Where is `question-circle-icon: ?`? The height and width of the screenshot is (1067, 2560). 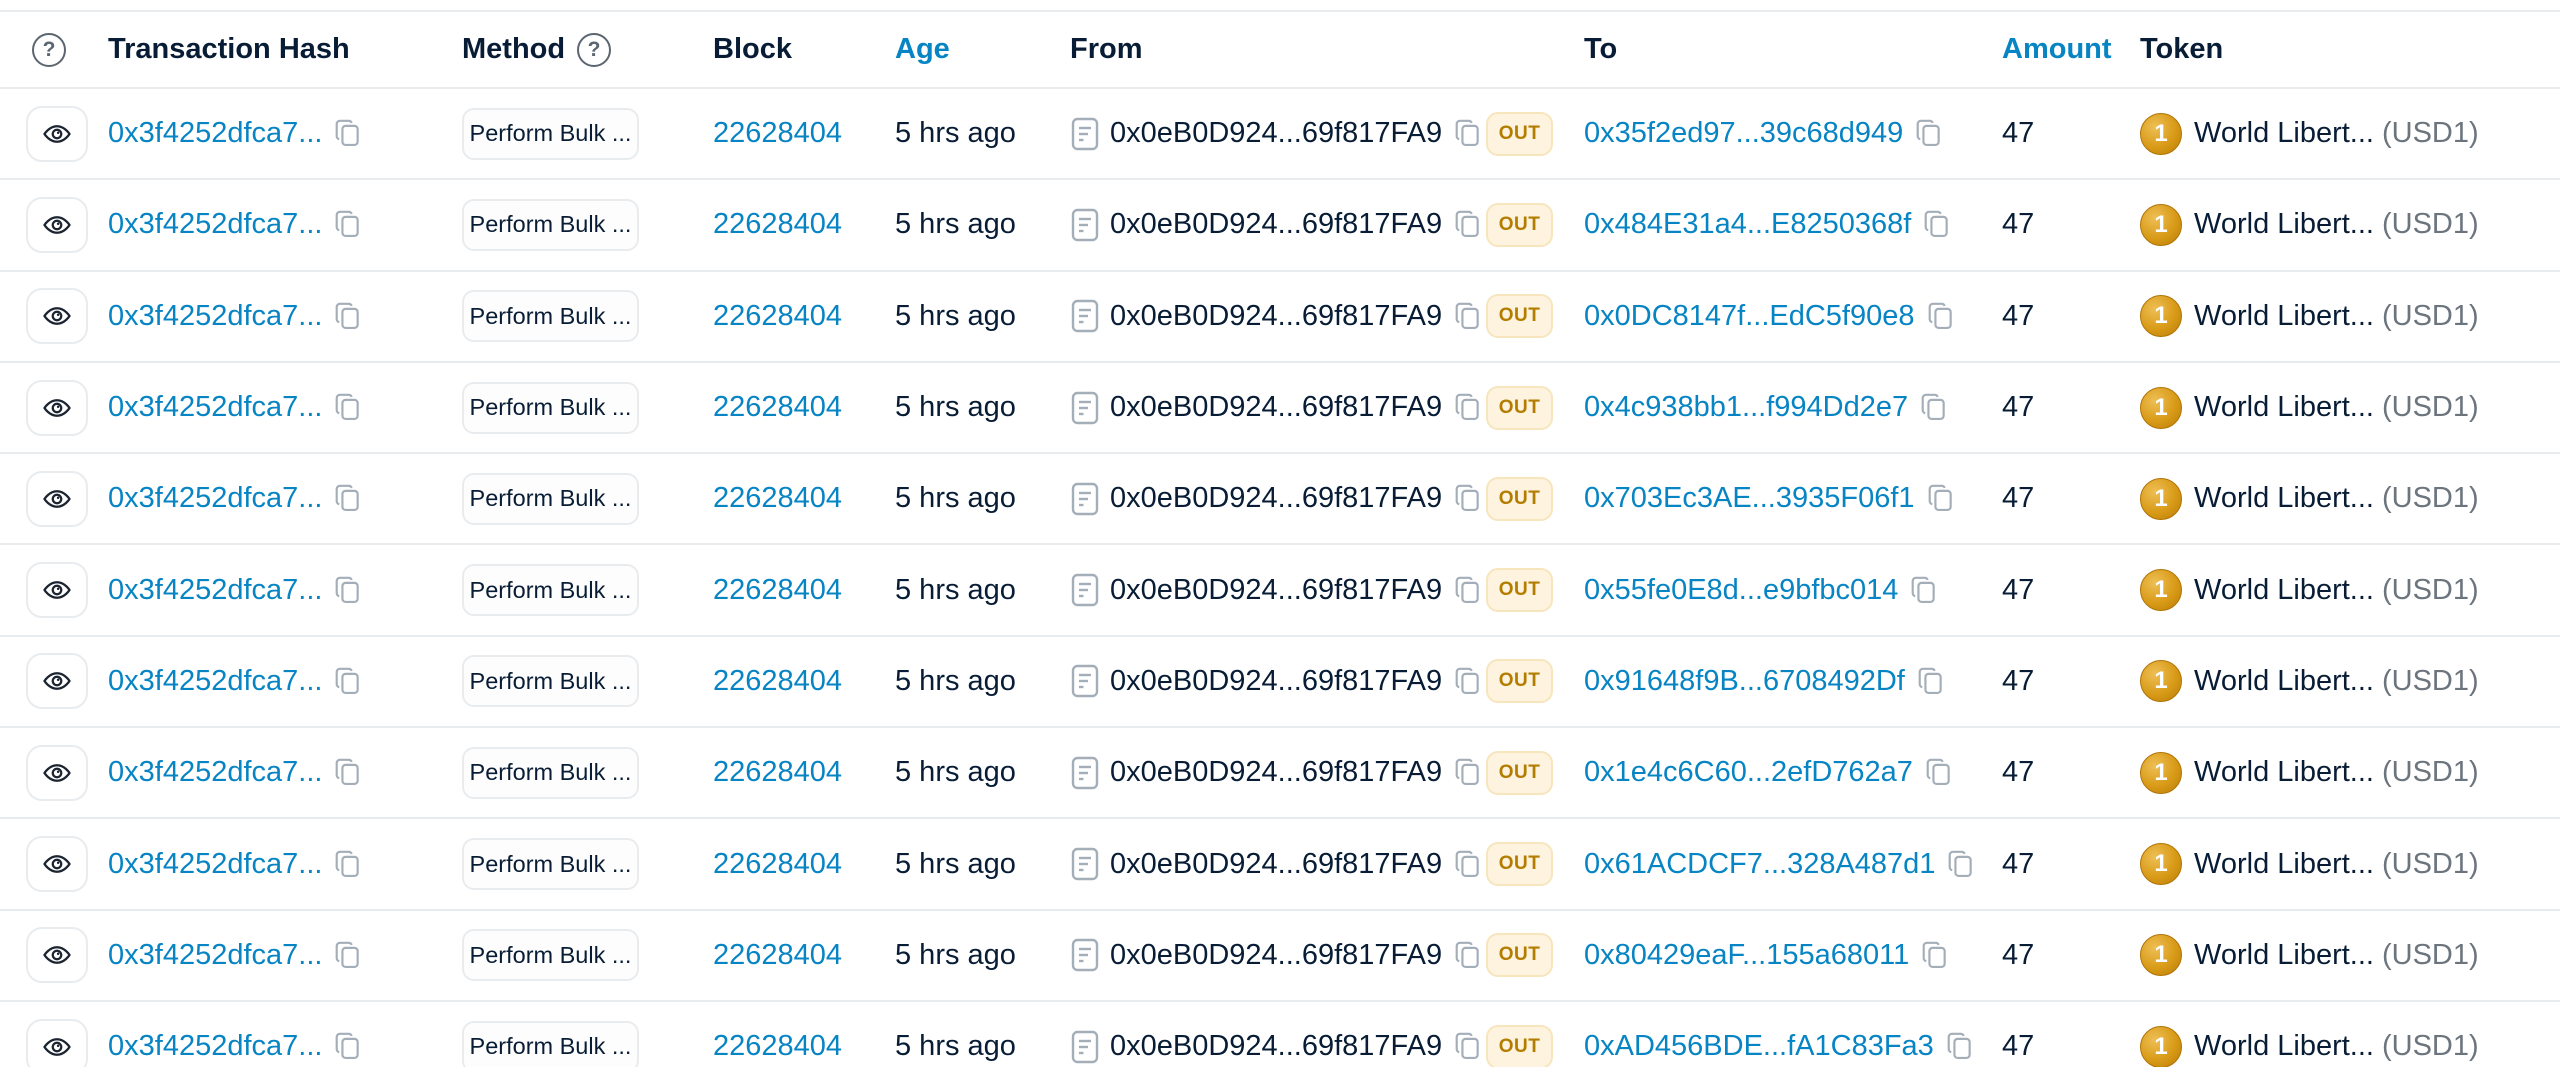
question-circle-icon: ? is located at coordinates (49, 49).